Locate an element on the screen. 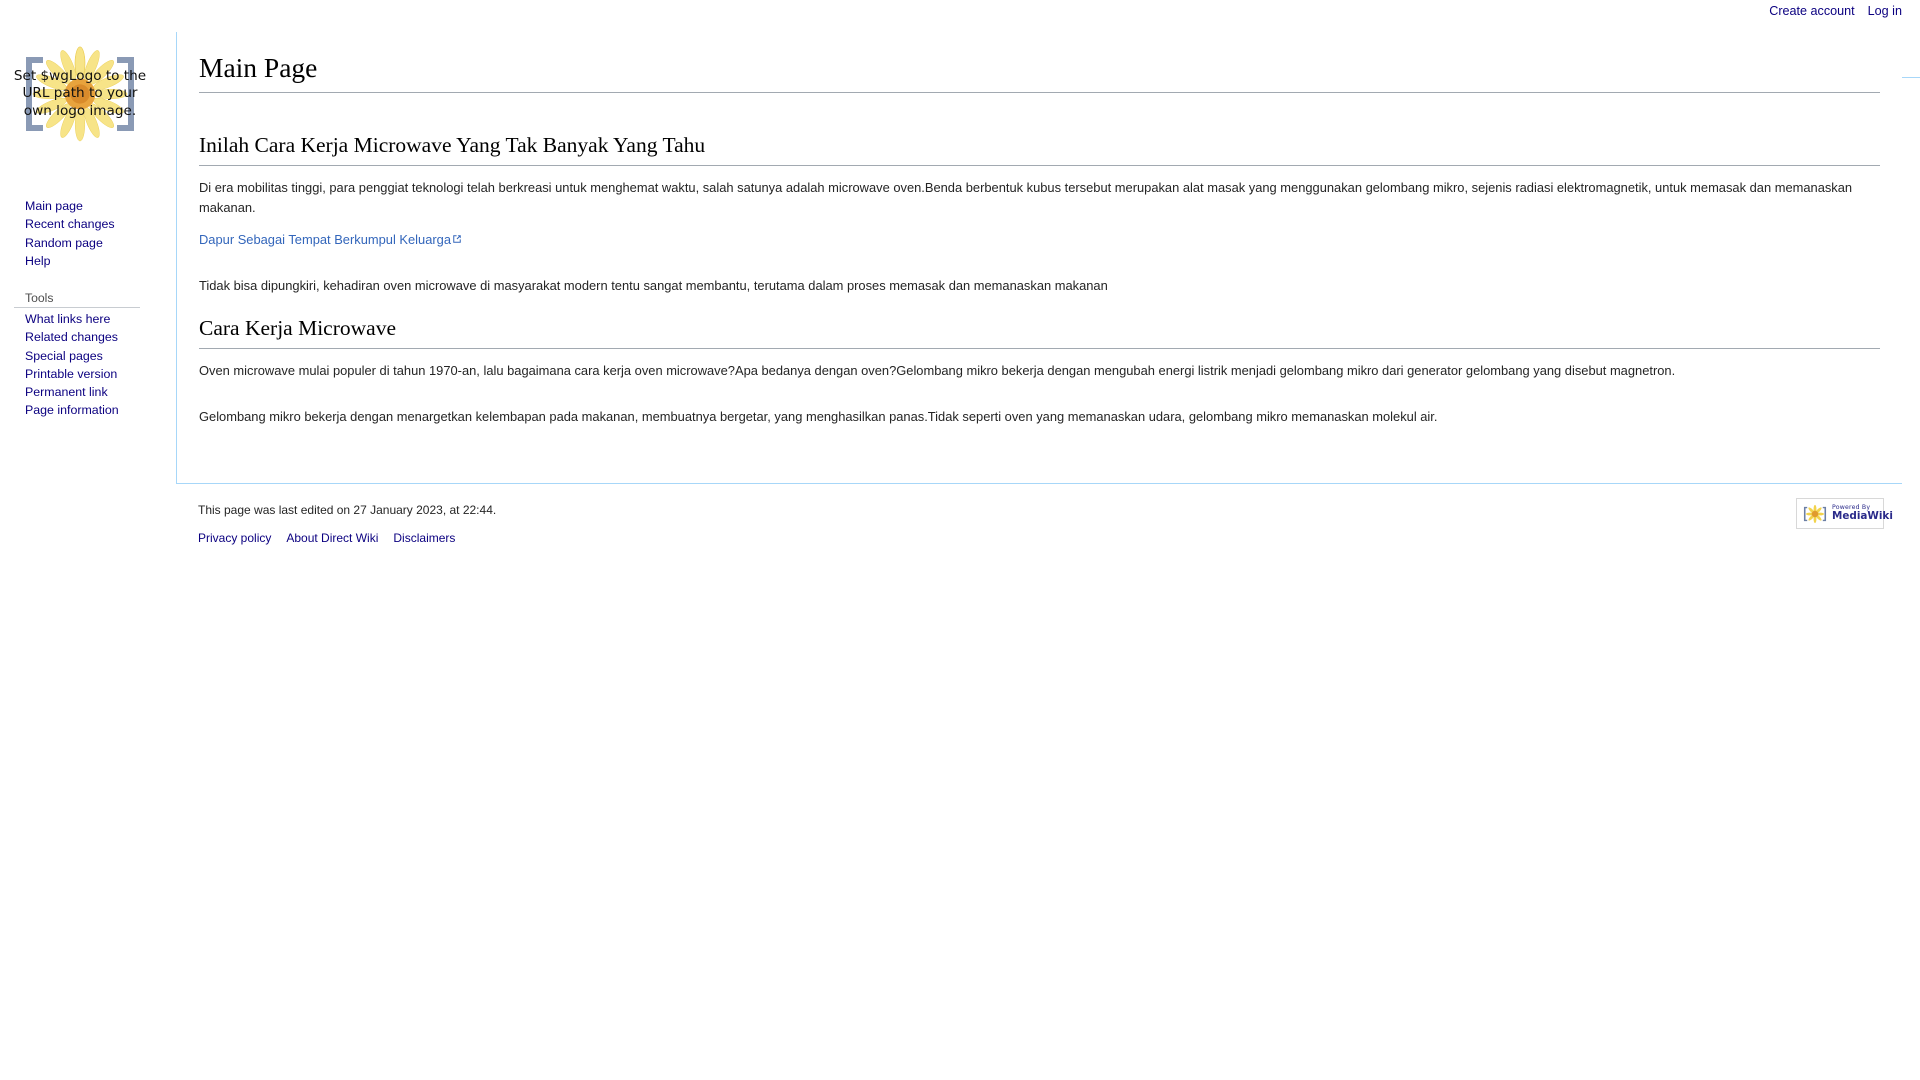  sidebar-link-page-information: Page information is located at coordinates (72, 410).